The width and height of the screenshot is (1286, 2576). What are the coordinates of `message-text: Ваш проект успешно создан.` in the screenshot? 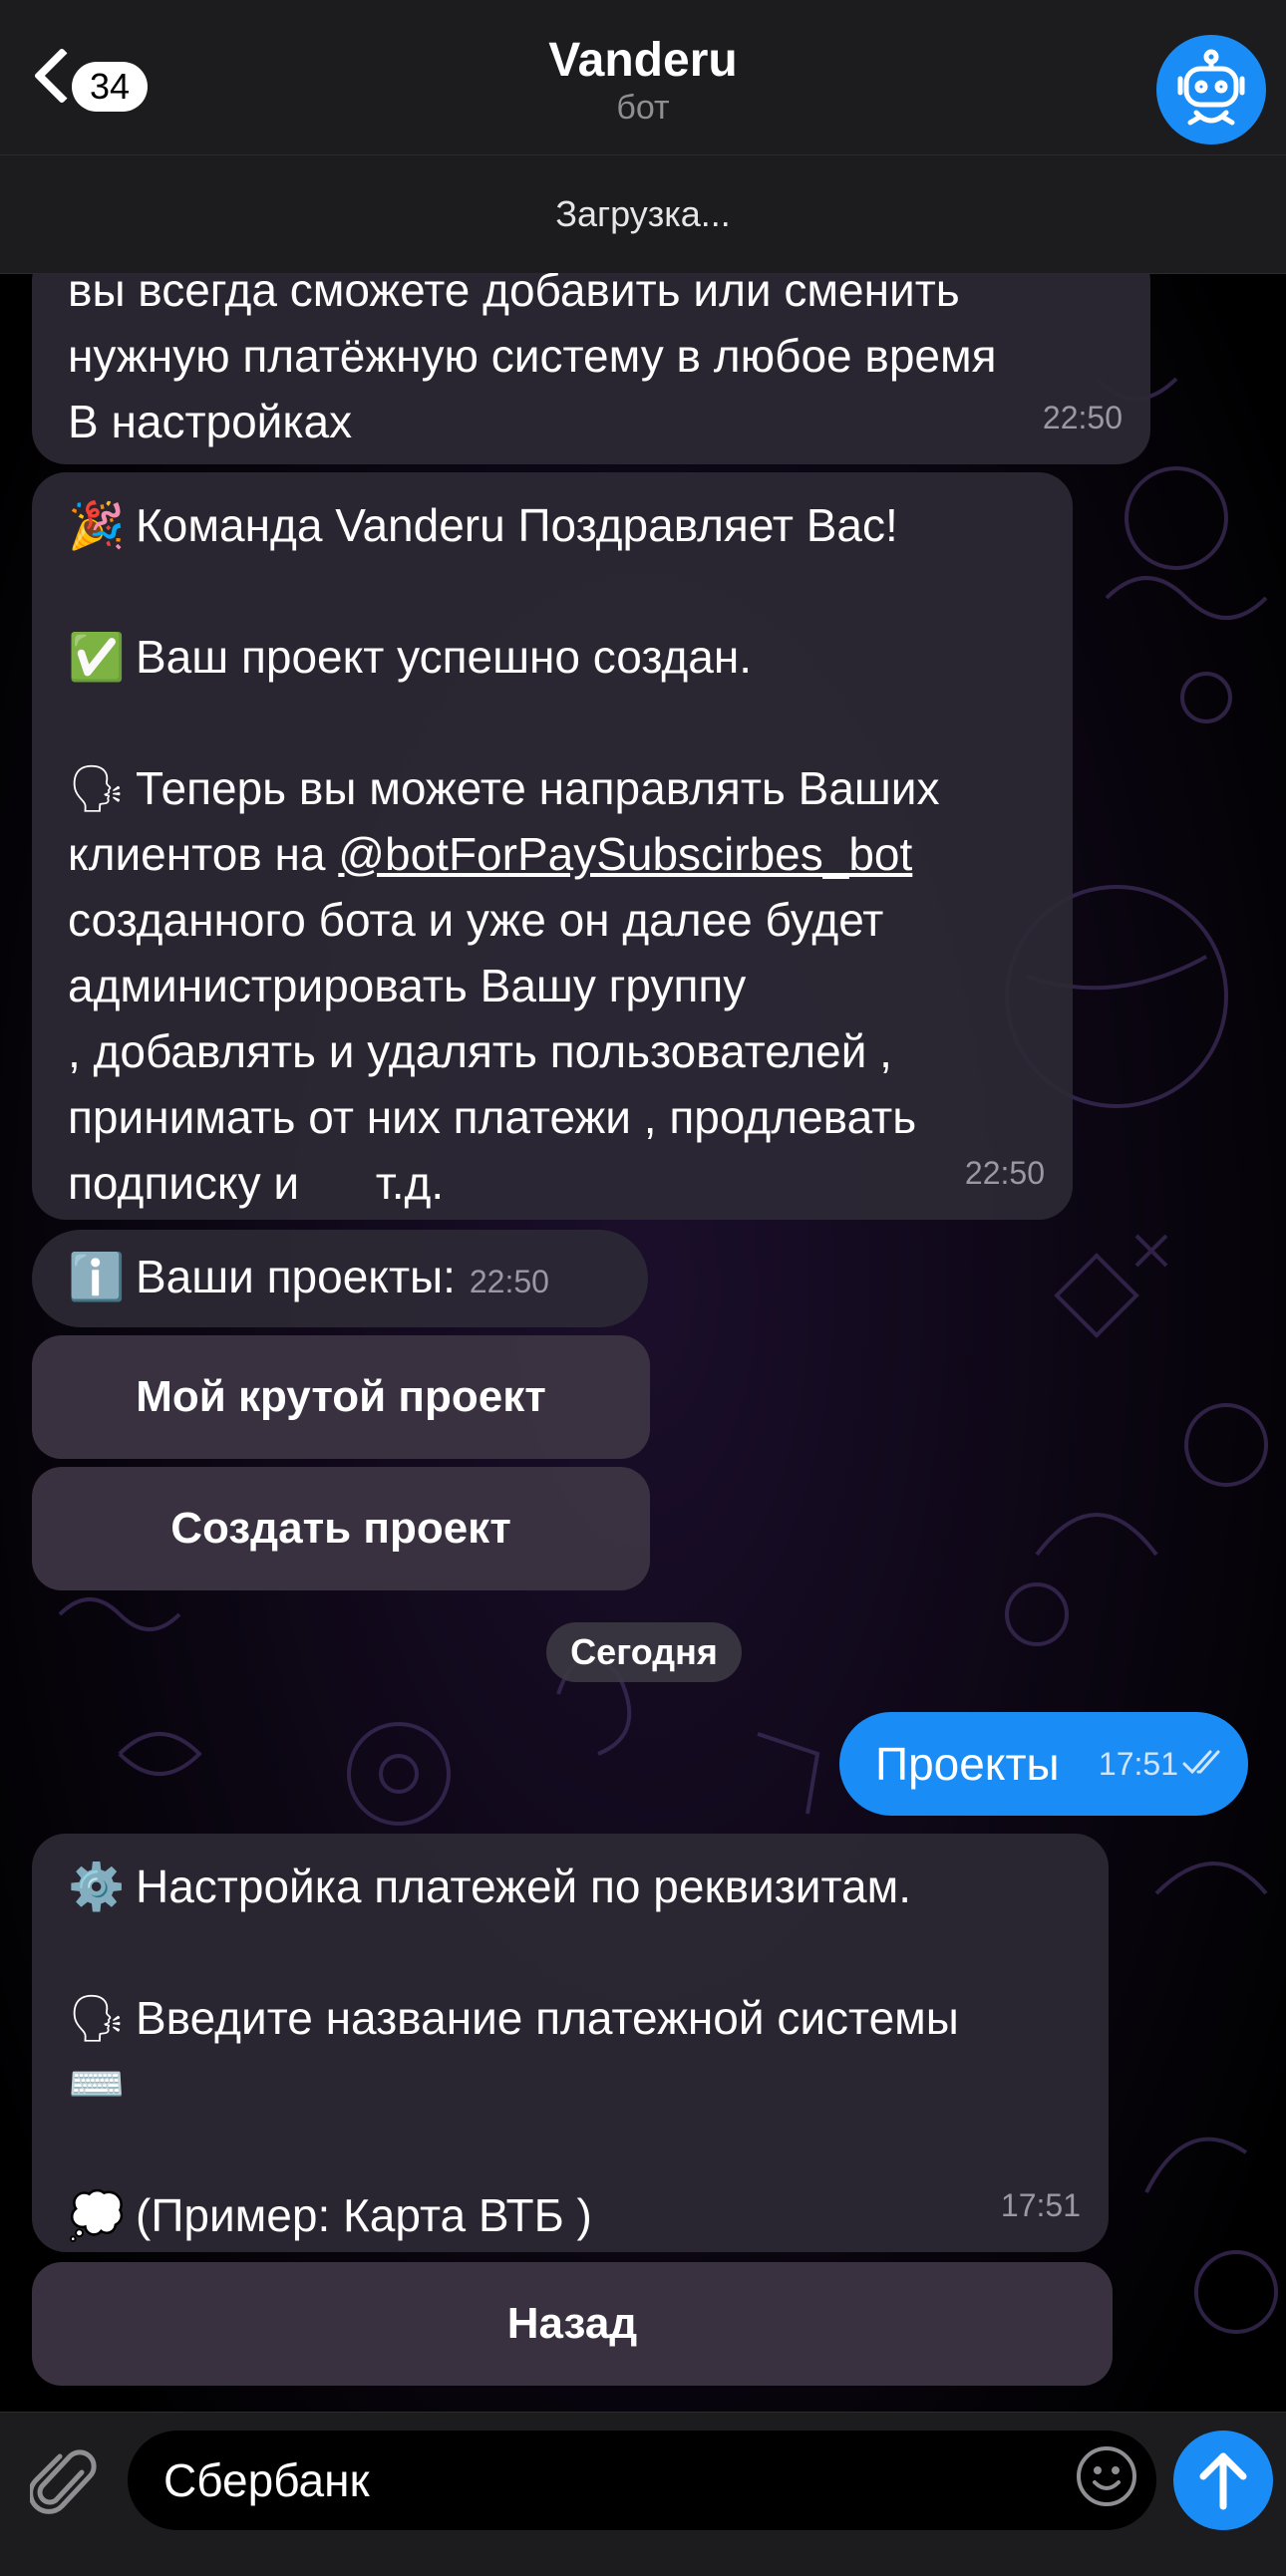 It's located at (444, 657).